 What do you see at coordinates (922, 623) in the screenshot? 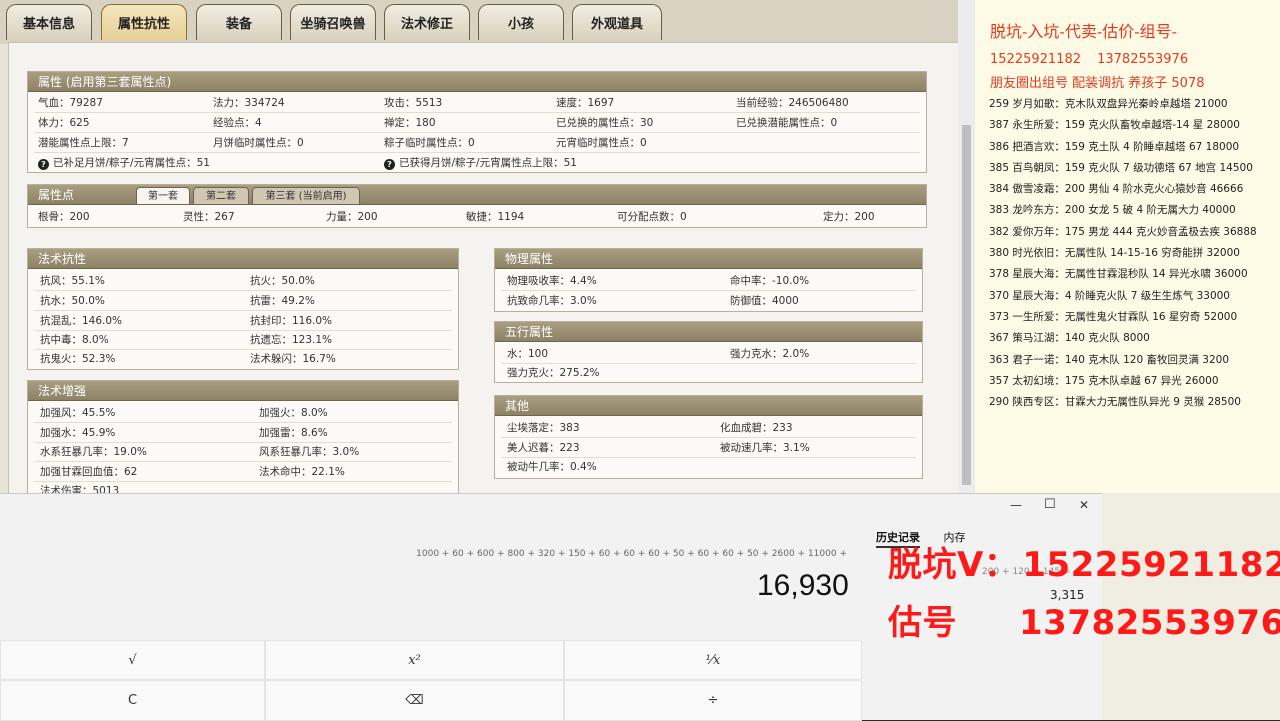
I see `overlay-label-2: 估号` at bounding box center [922, 623].